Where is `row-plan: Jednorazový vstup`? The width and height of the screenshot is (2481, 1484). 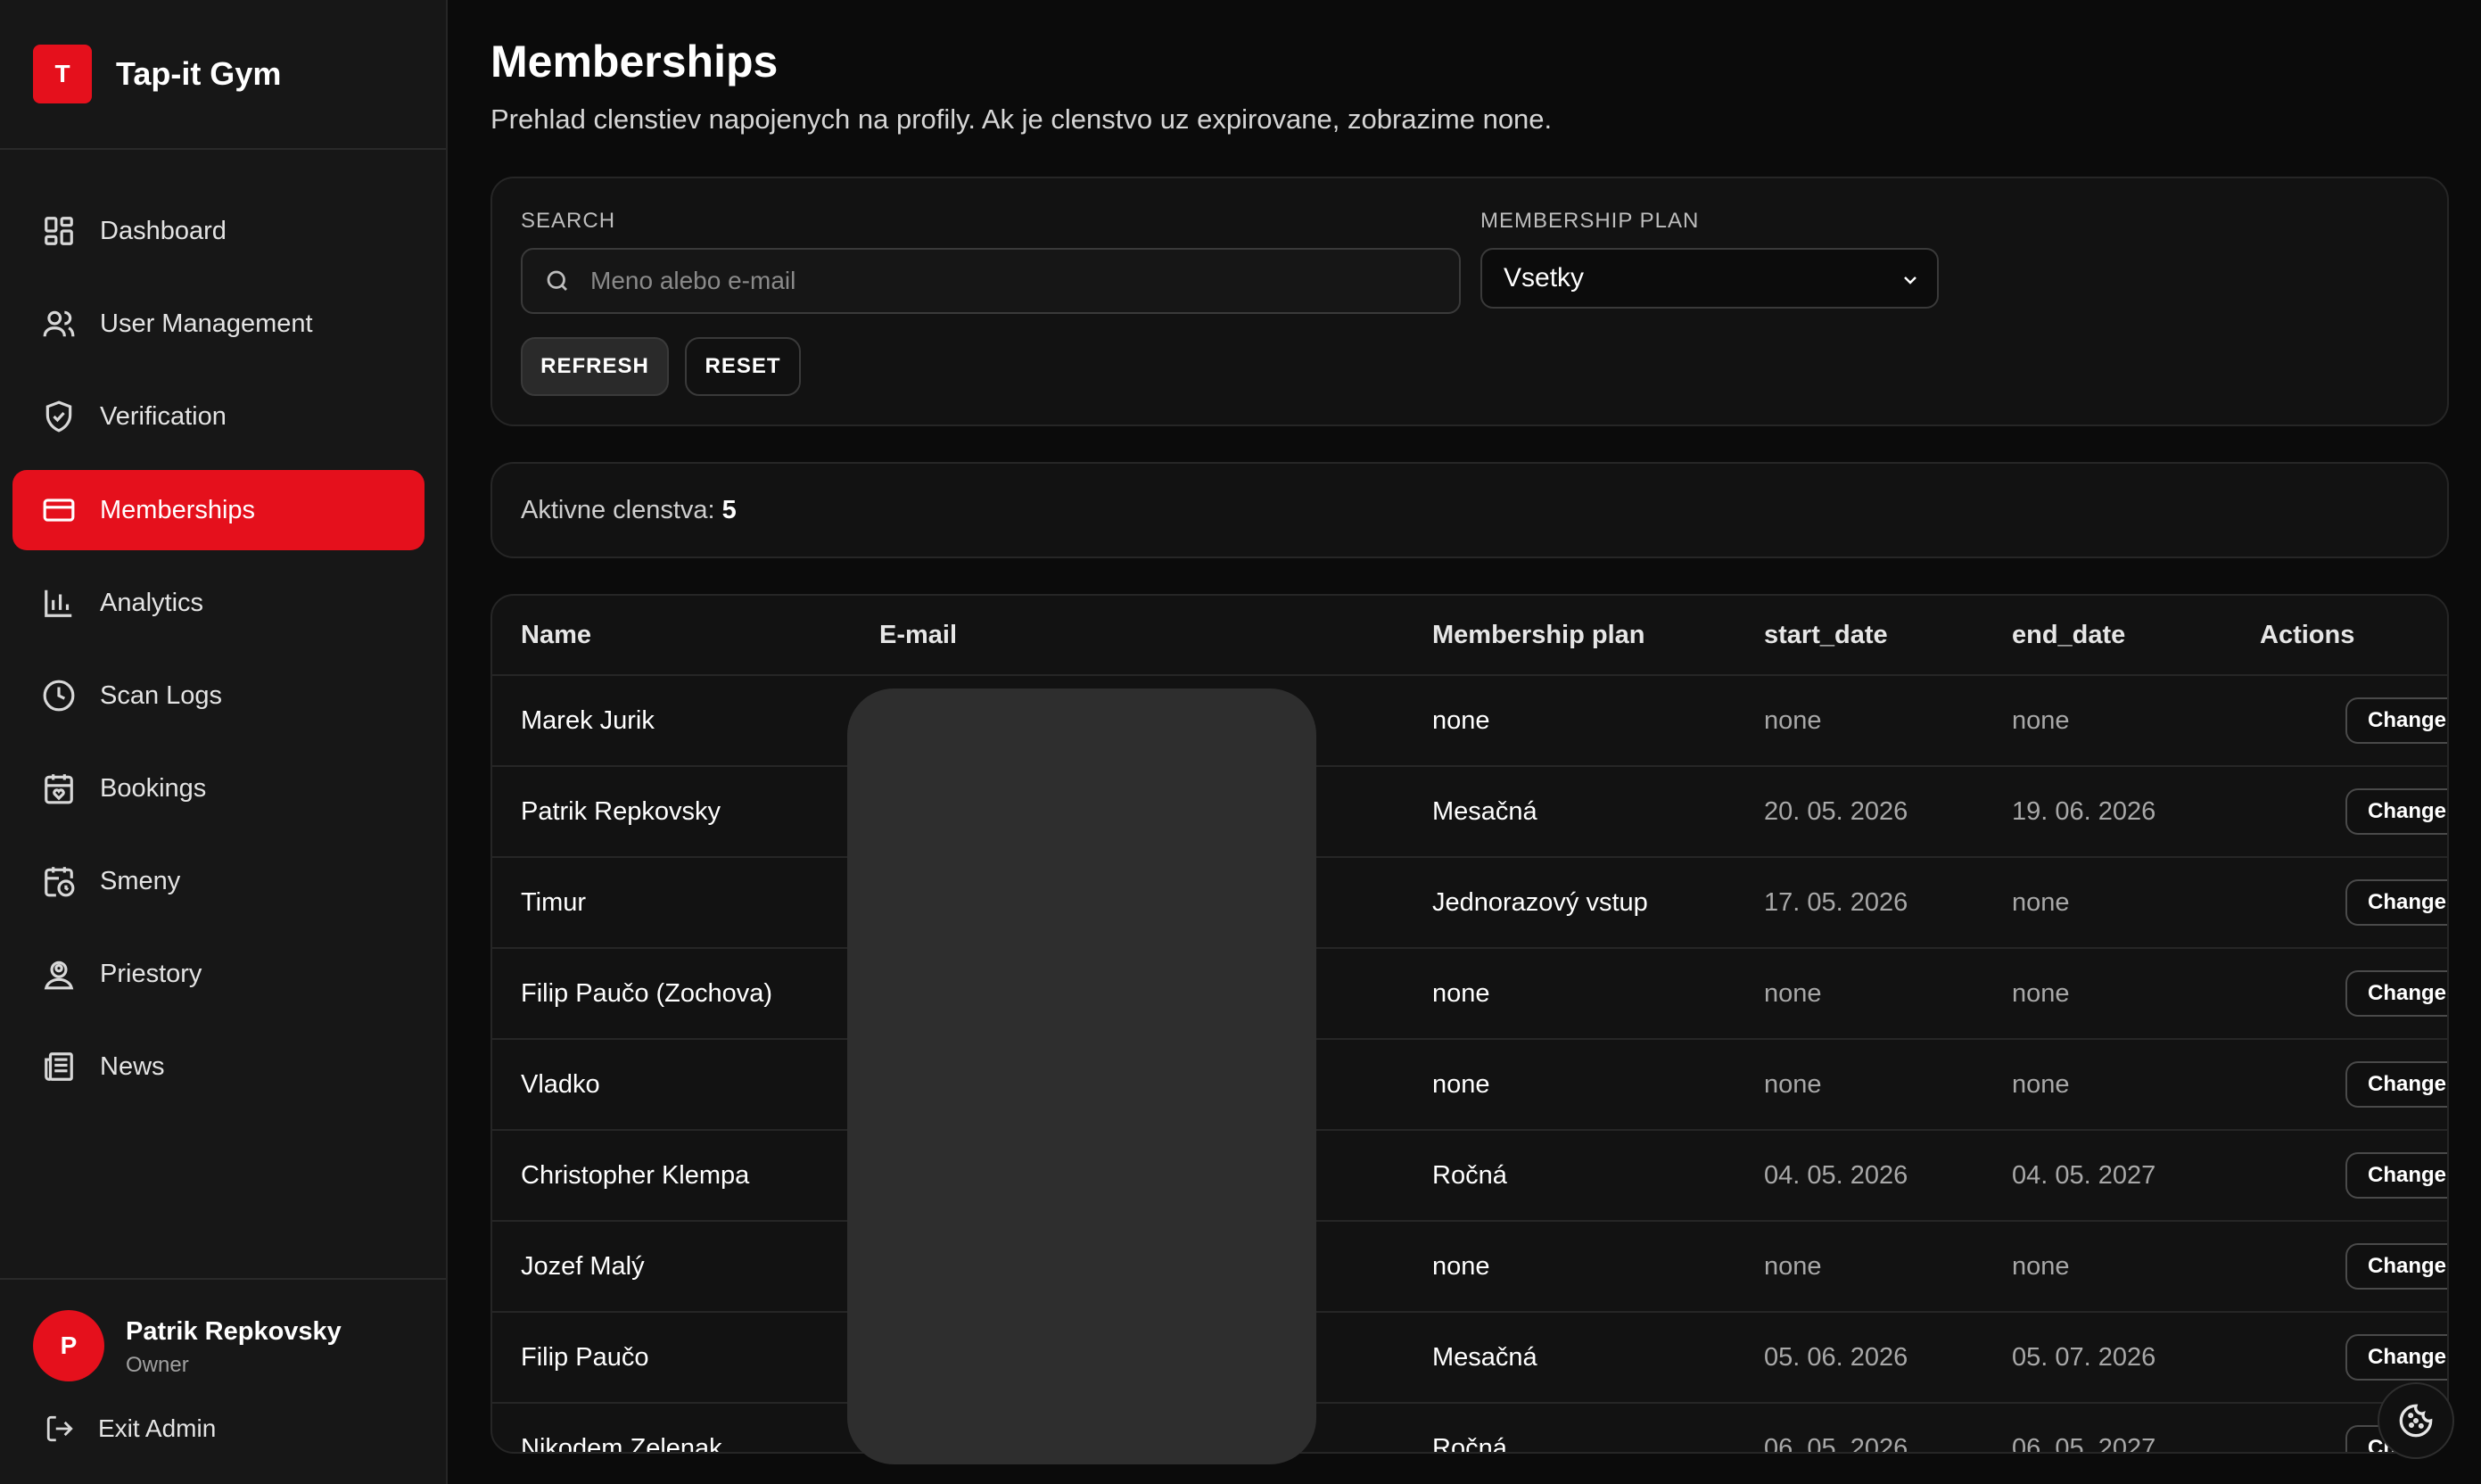 row-plan: Jednorazový vstup is located at coordinates (1540, 902).